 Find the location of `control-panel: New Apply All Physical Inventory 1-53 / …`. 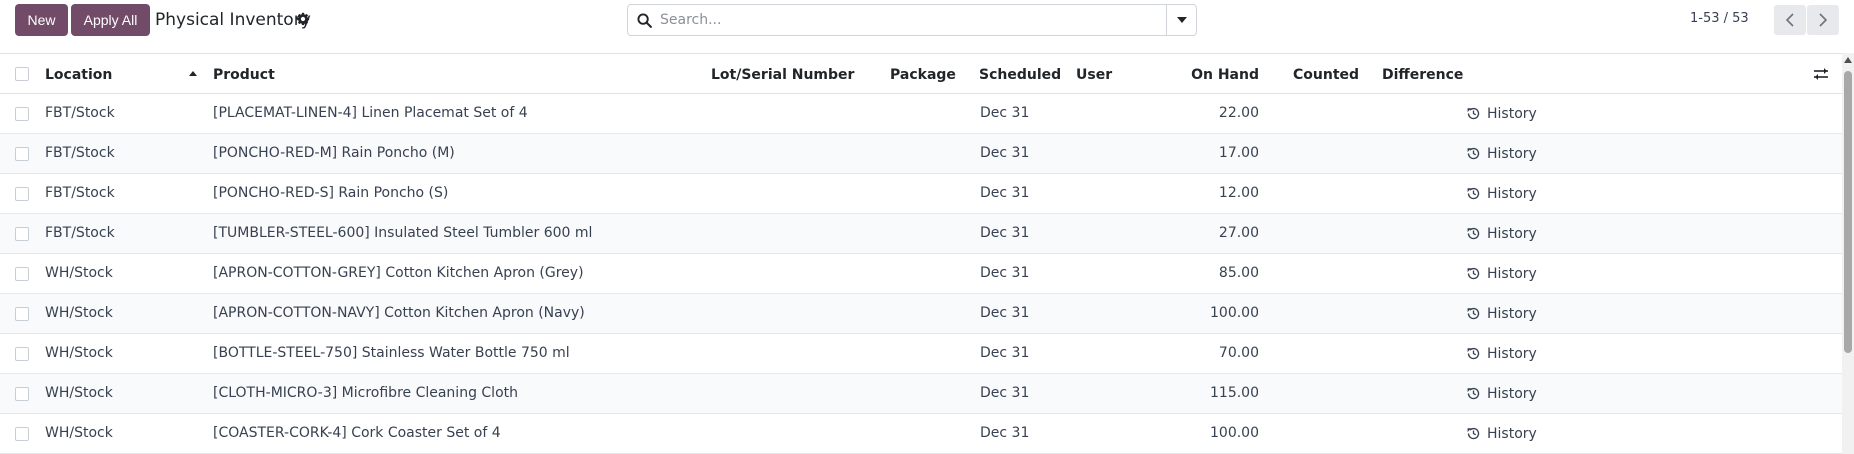

control-panel: New Apply All Physical Inventory 1-53 / … is located at coordinates (927, 22).